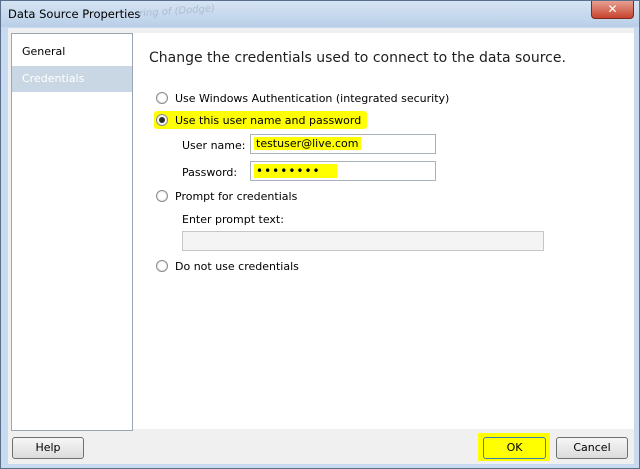 This screenshot has width=640, height=469. What do you see at coordinates (74, 14) in the screenshot?
I see `window-title: Data Source Properties` at bounding box center [74, 14].